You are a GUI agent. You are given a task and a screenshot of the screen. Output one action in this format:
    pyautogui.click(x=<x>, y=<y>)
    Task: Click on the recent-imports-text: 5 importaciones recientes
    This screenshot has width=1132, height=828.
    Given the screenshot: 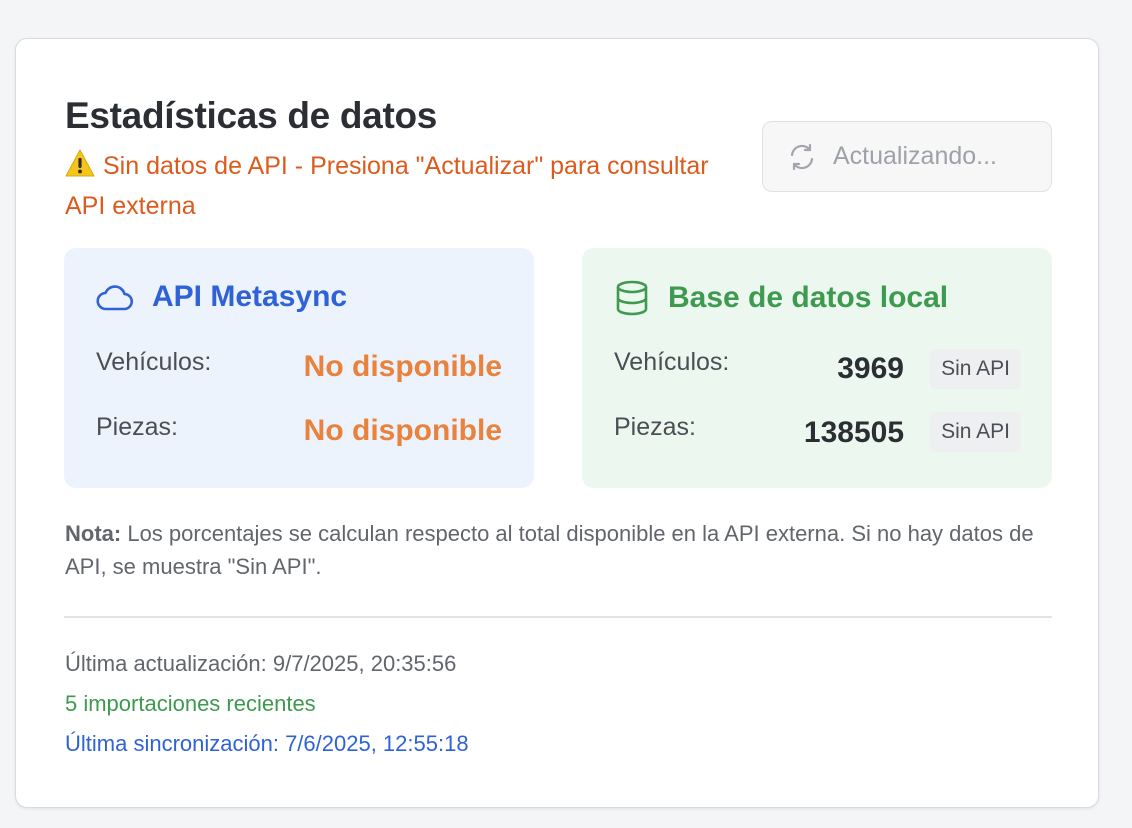 What is the action you would take?
    pyautogui.click(x=190, y=703)
    